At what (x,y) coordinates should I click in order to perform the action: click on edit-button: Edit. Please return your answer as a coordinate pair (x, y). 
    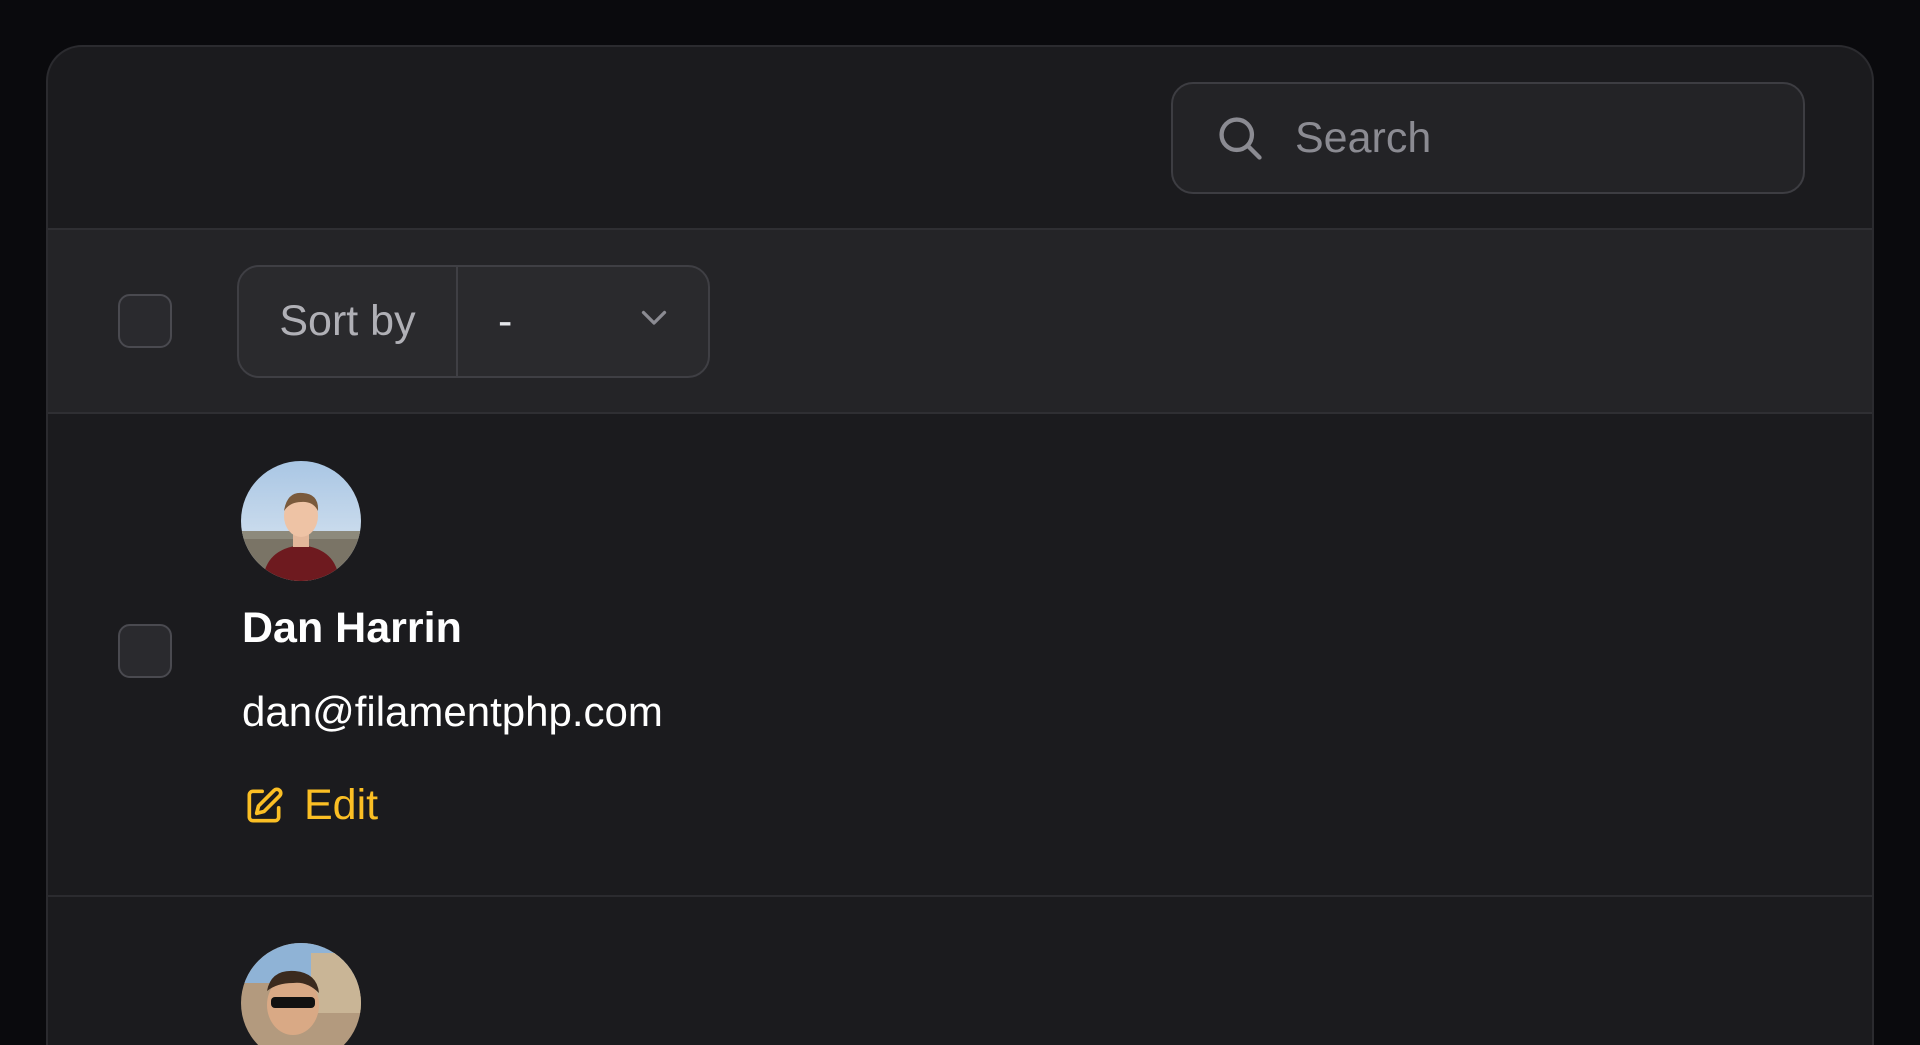
    Looking at the image, I should click on (310, 805).